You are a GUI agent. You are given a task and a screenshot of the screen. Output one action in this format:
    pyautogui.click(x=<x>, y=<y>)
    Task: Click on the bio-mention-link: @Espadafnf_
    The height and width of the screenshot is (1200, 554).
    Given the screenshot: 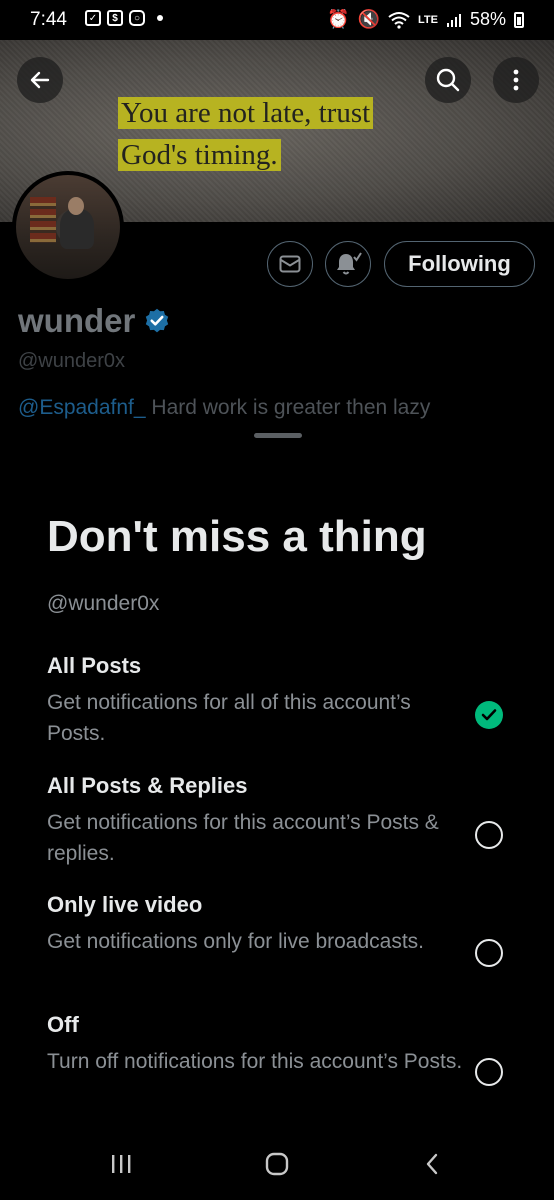 What is the action you would take?
    pyautogui.click(x=82, y=407)
    